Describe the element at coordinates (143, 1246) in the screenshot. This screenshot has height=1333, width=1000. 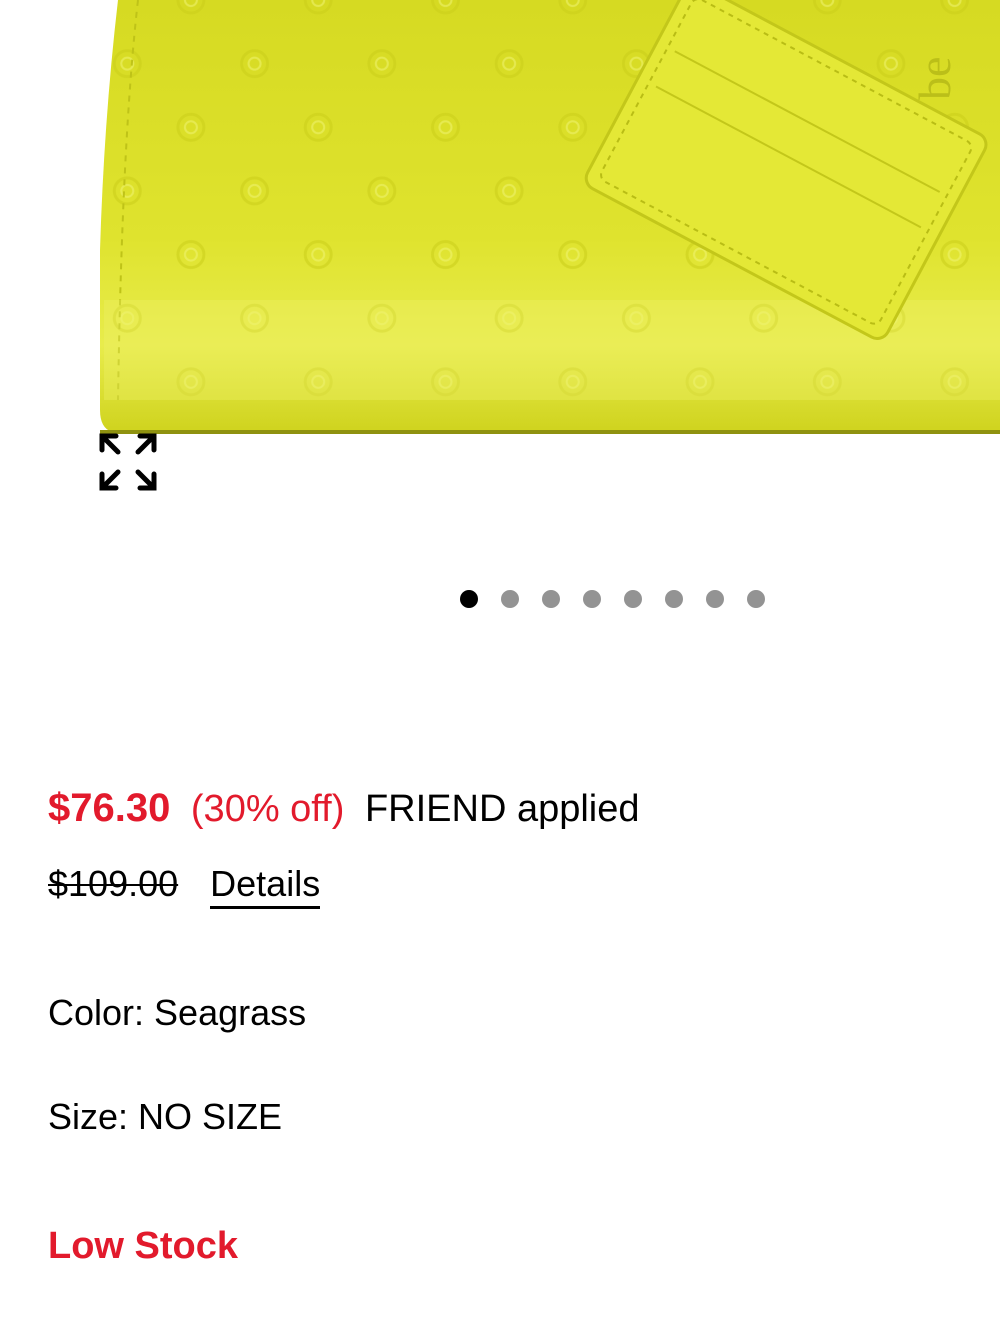
I see `stock-status: Low Stock` at that location.